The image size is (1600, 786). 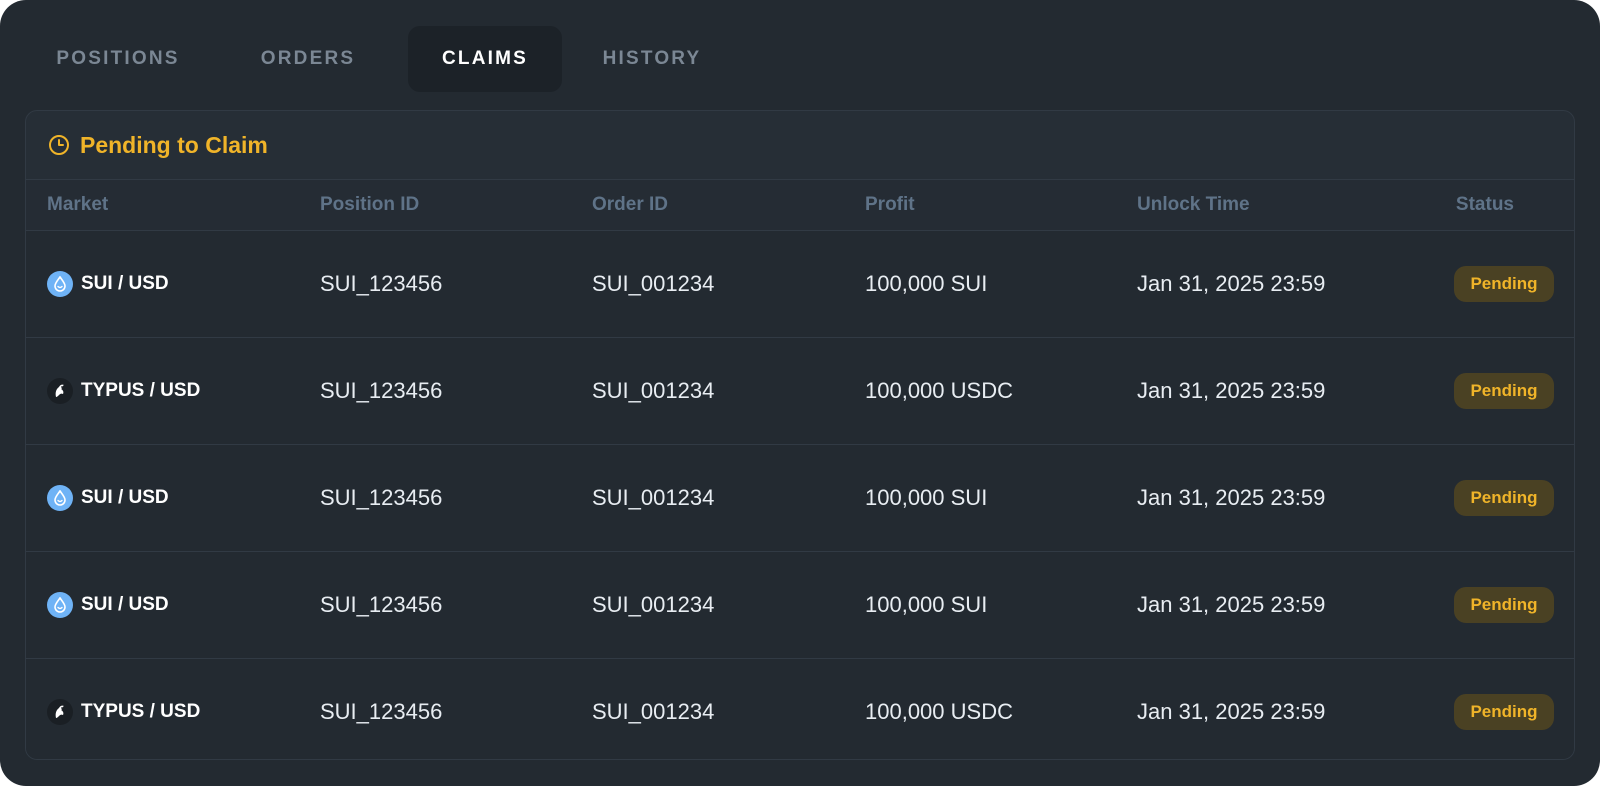 I want to click on card-title: Pending to Claim, so click(x=174, y=144).